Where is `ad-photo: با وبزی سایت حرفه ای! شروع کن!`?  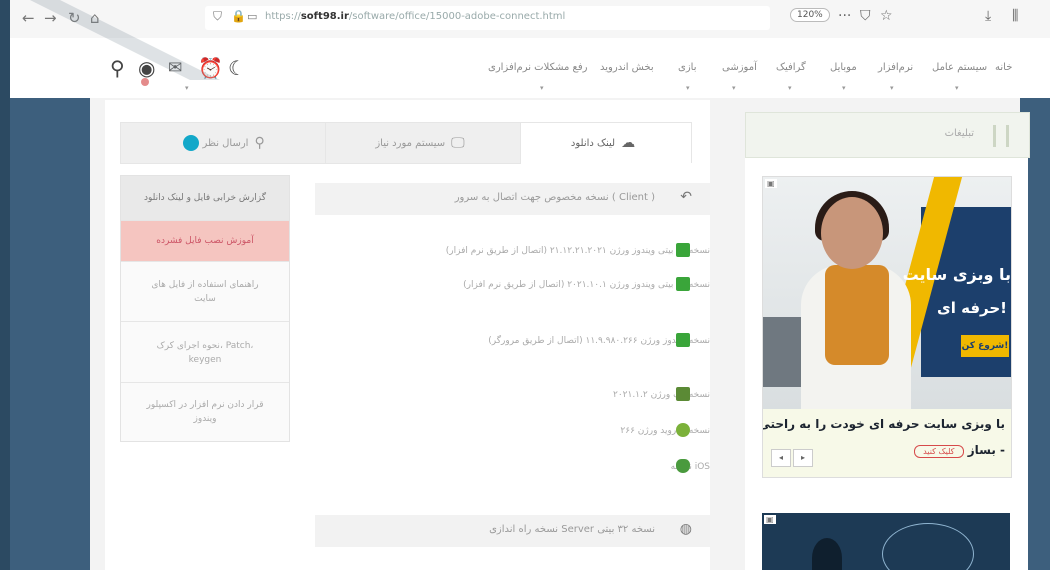
ad-photo: با وبزی سایت حرفه ای! شروع کن! is located at coordinates (887, 293).